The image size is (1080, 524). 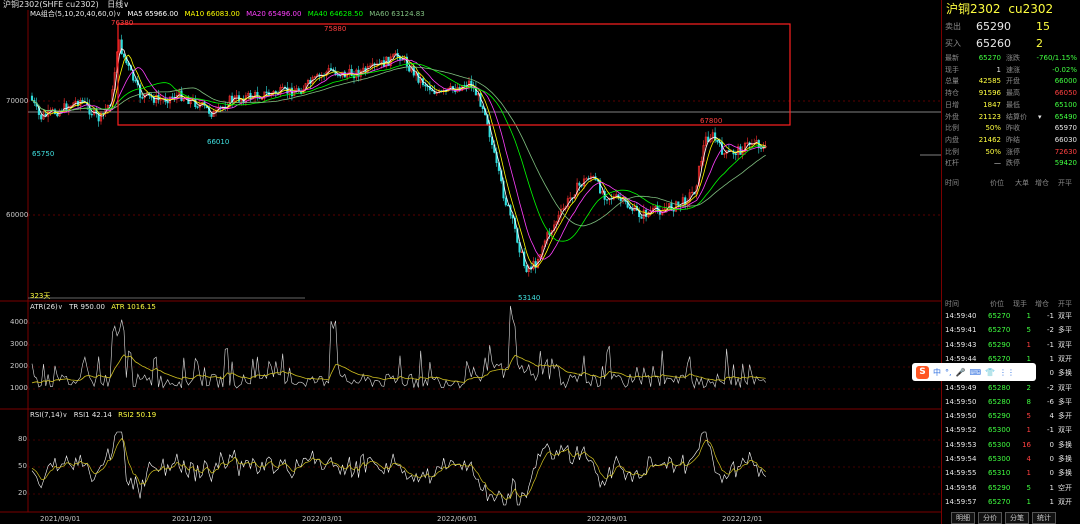 I want to click on tick-oi: 0, so click(x=1051, y=459).